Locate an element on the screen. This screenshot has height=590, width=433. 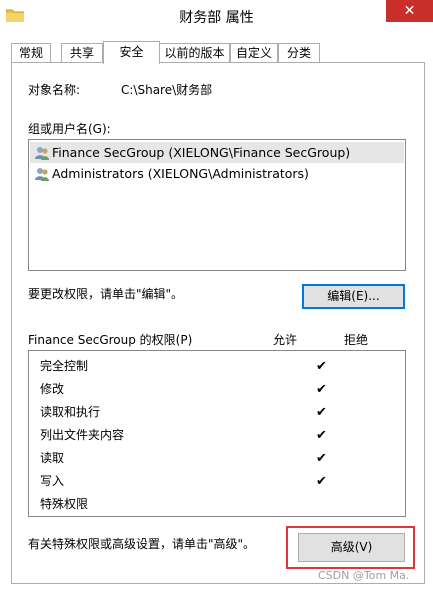
permission-row: 特殊权限 is located at coordinates (210, 504).